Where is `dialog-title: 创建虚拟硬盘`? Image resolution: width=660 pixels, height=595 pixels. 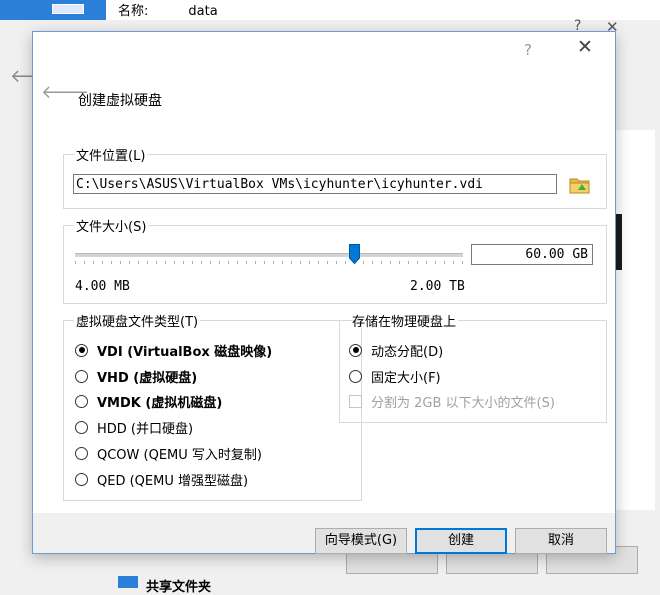 dialog-title: 创建虚拟硬盘 is located at coordinates (120, 101).